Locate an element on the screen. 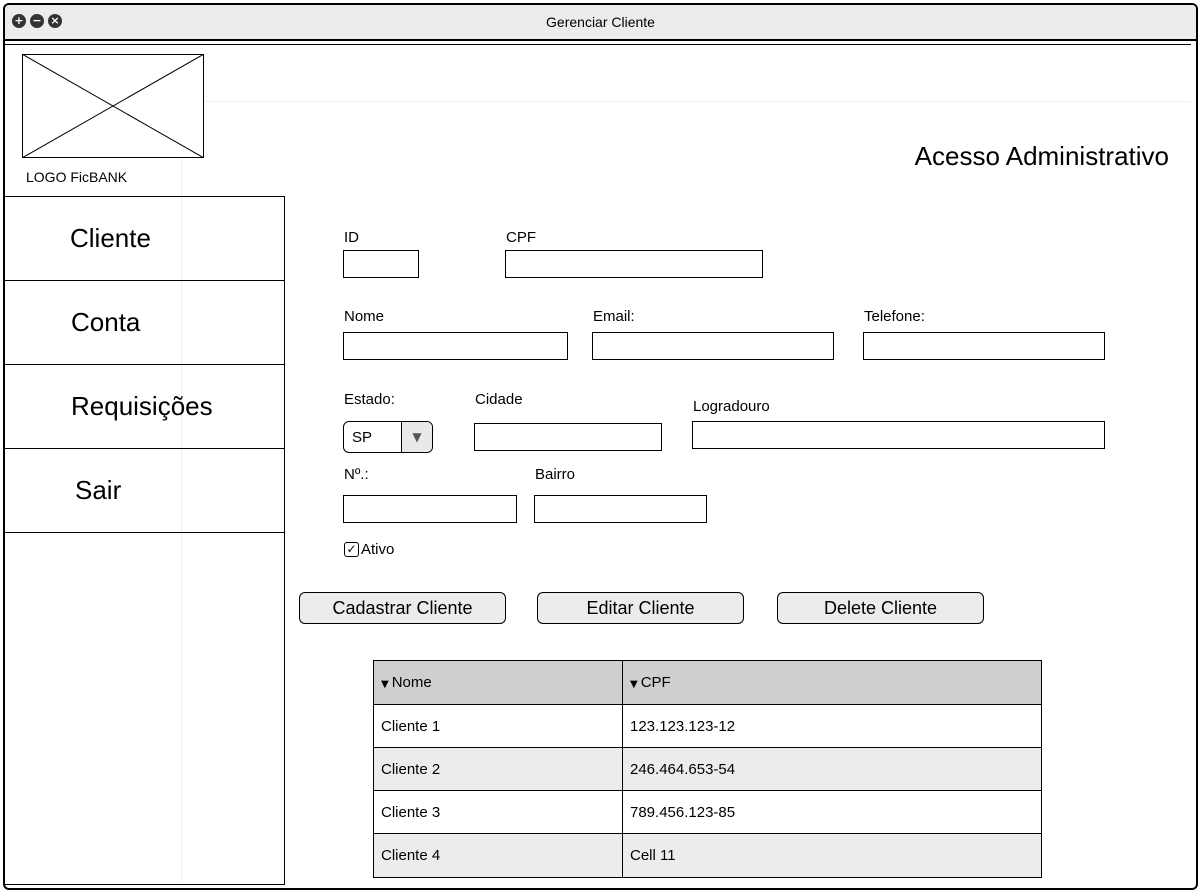 The height and width of the screenshot is (893, 1201). editar-cliente-button: Editar Cliente is located at coordinates (640, 608).